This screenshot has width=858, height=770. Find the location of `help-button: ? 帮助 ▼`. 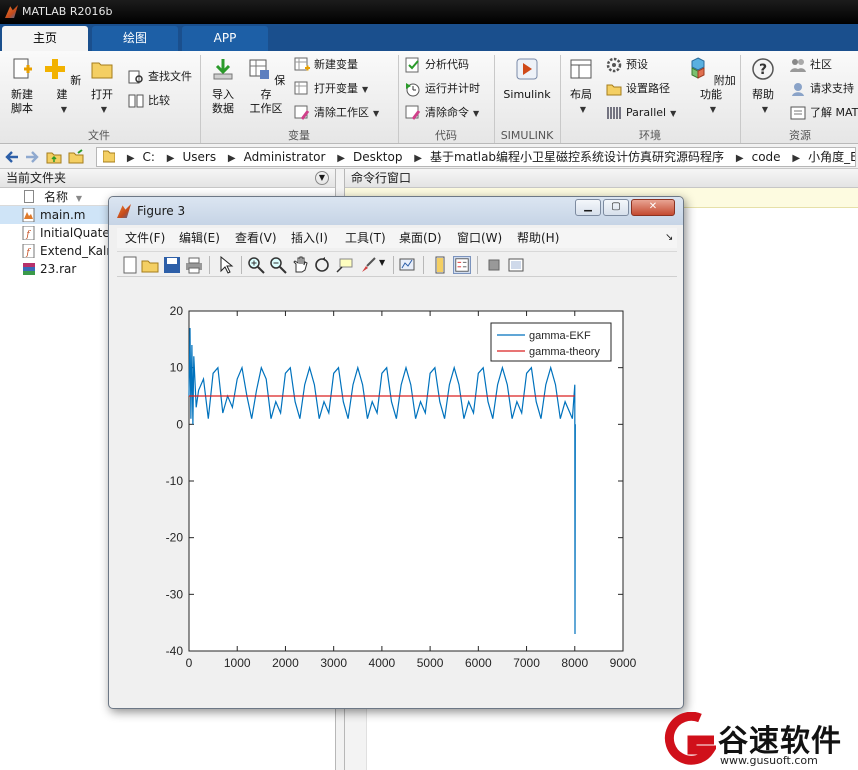

help-button: ? 帮助 ▼ is located at coordinates (763, 86).